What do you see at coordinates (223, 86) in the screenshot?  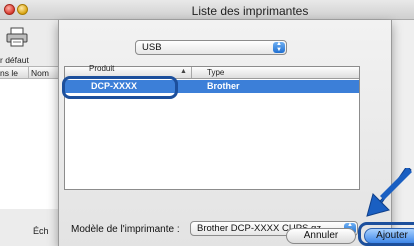 I see `row-printer-type: Brother` at bounding box center [223, 86].